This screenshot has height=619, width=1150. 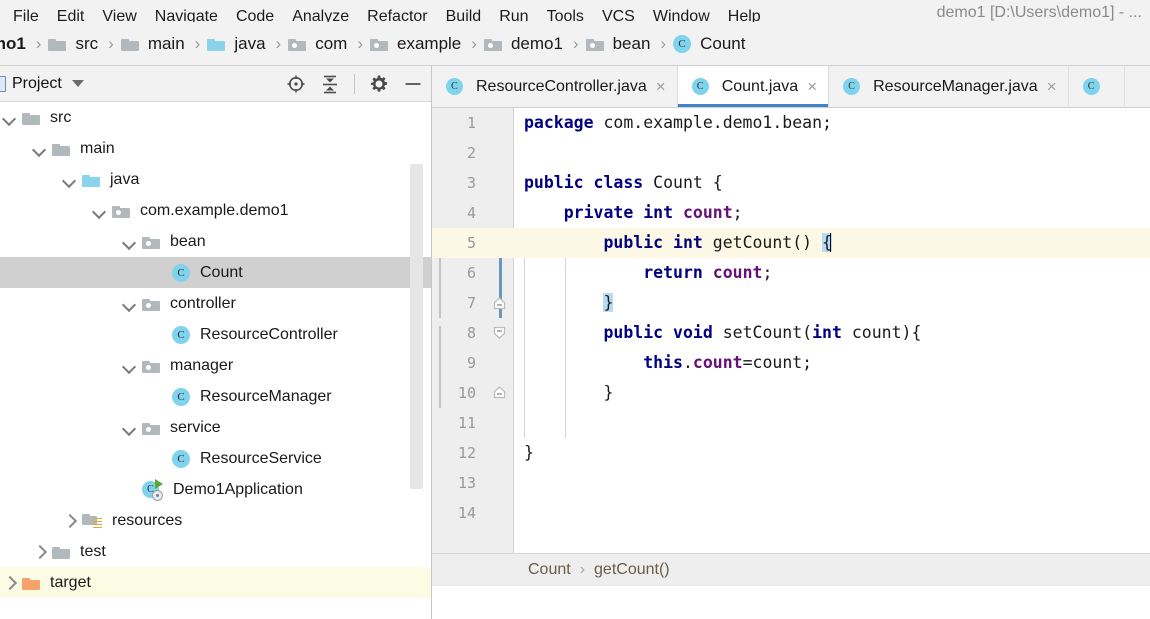 I want to click on breadcrumb-item-label: Count, so click(x=723, y=43).